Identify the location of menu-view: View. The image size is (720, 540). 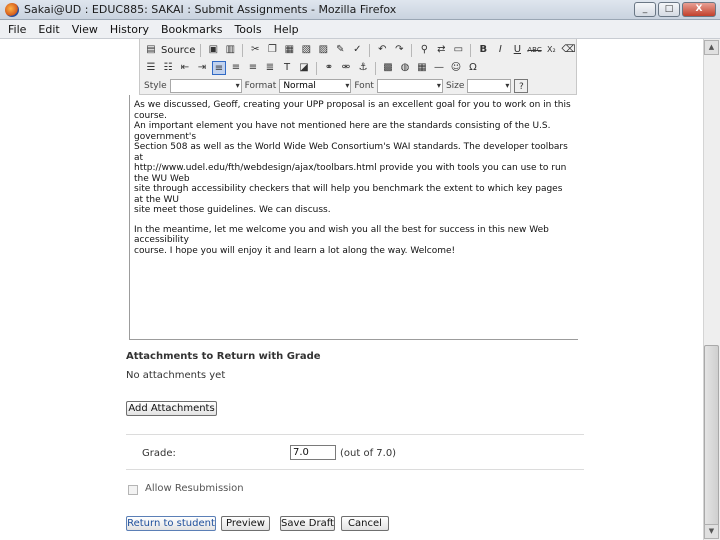
(85, 29).